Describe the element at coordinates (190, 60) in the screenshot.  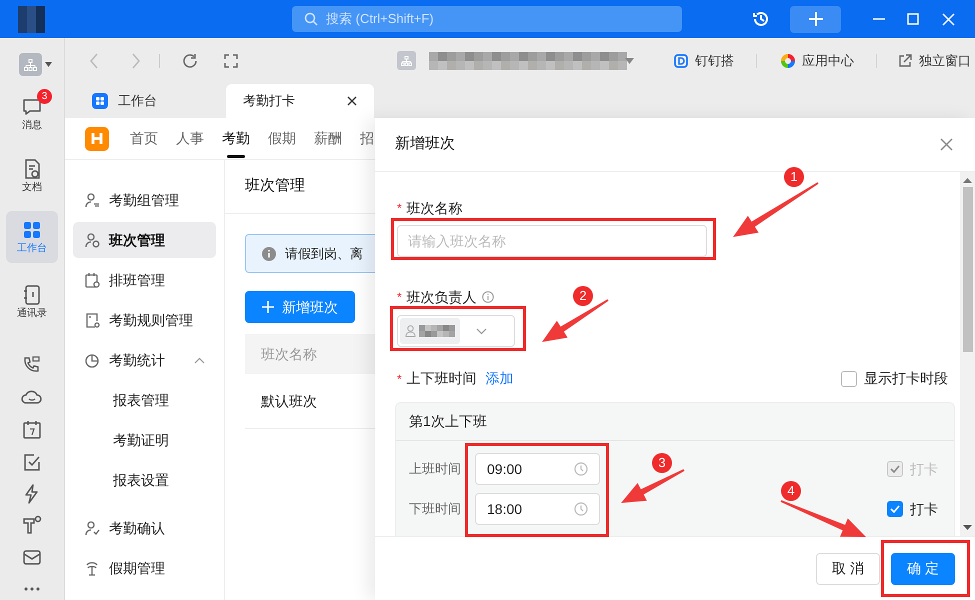
I see `refresh-icon` at that location.